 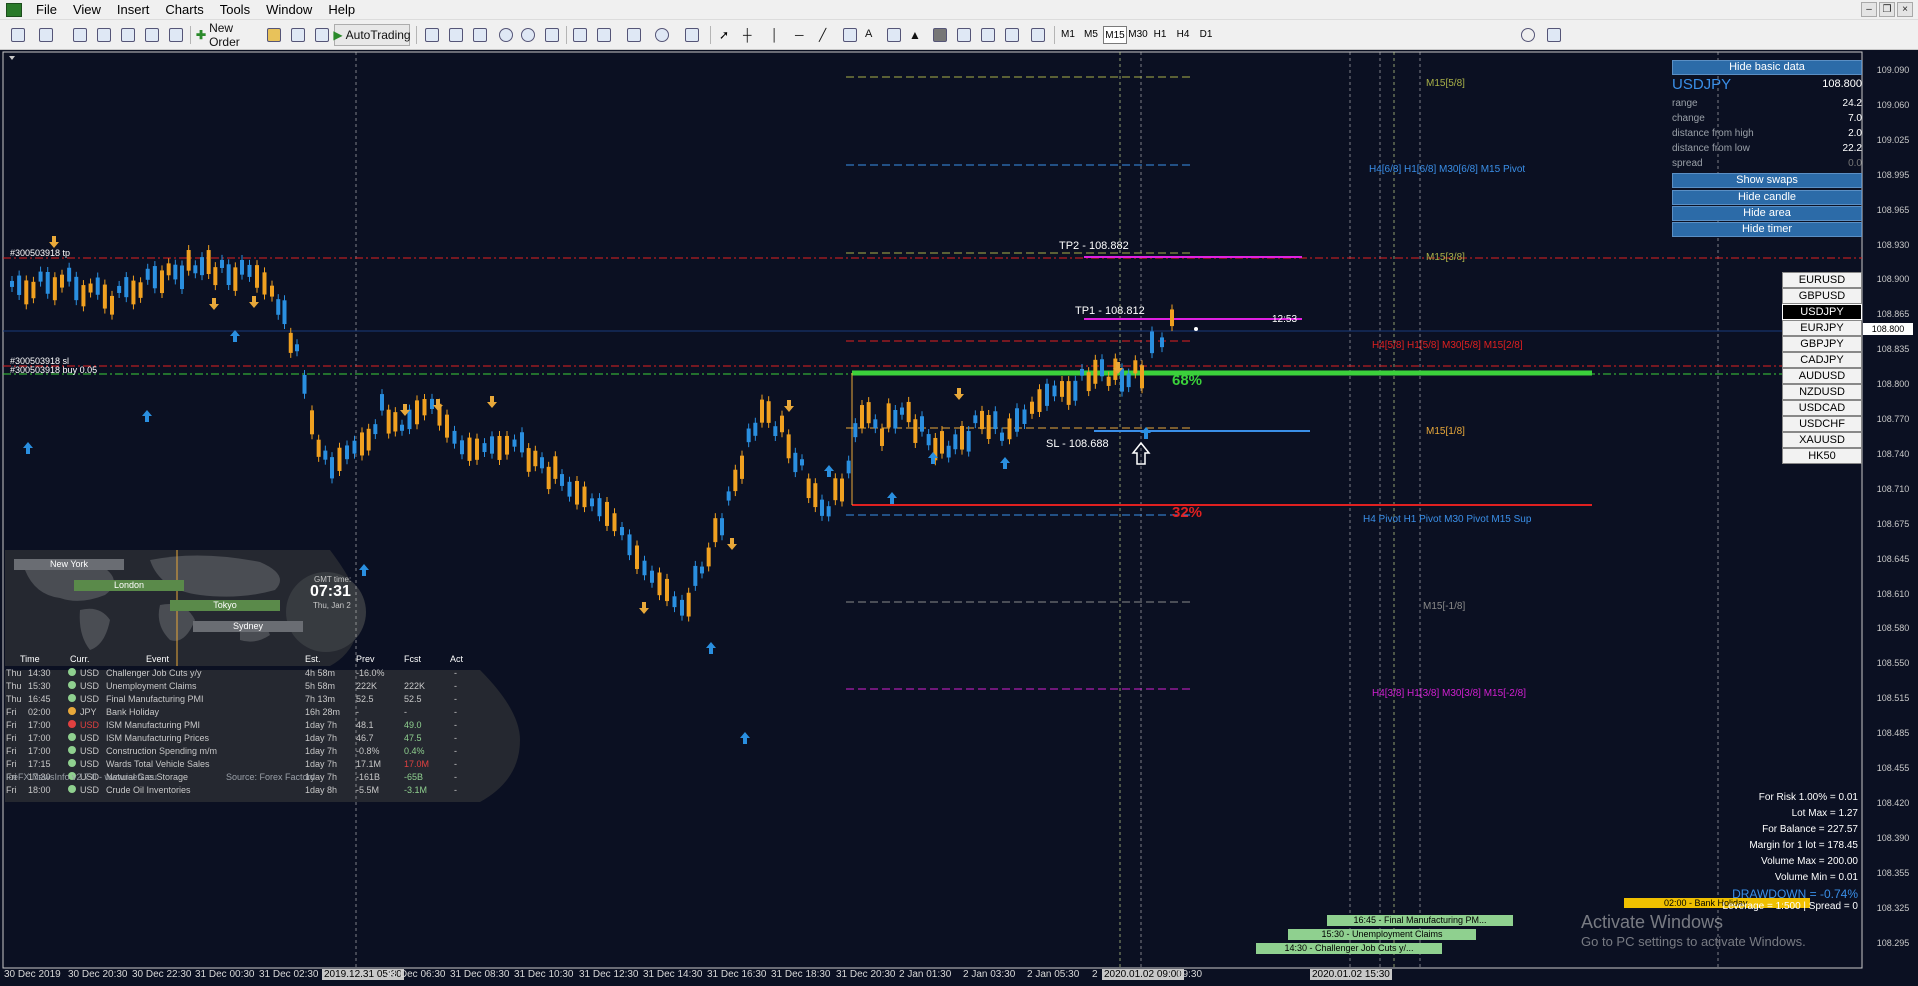 What do you see at coordinates (1822, 392) in the screenshot?
I see `symbol-nzdusd: NZDUSD` at bounding box center [1822, 392].